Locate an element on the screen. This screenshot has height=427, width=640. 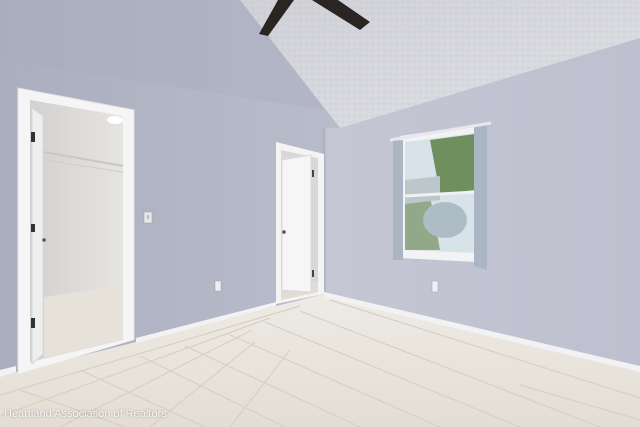
window-curtain-left is located at coordinates (398, 200).